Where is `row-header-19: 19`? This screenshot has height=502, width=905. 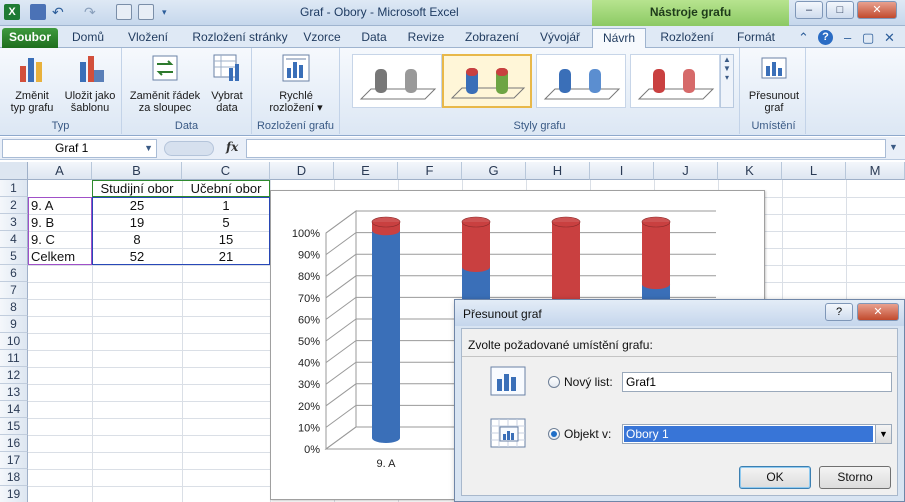
row-header-19: 19 is located at coordinates (14, 494).